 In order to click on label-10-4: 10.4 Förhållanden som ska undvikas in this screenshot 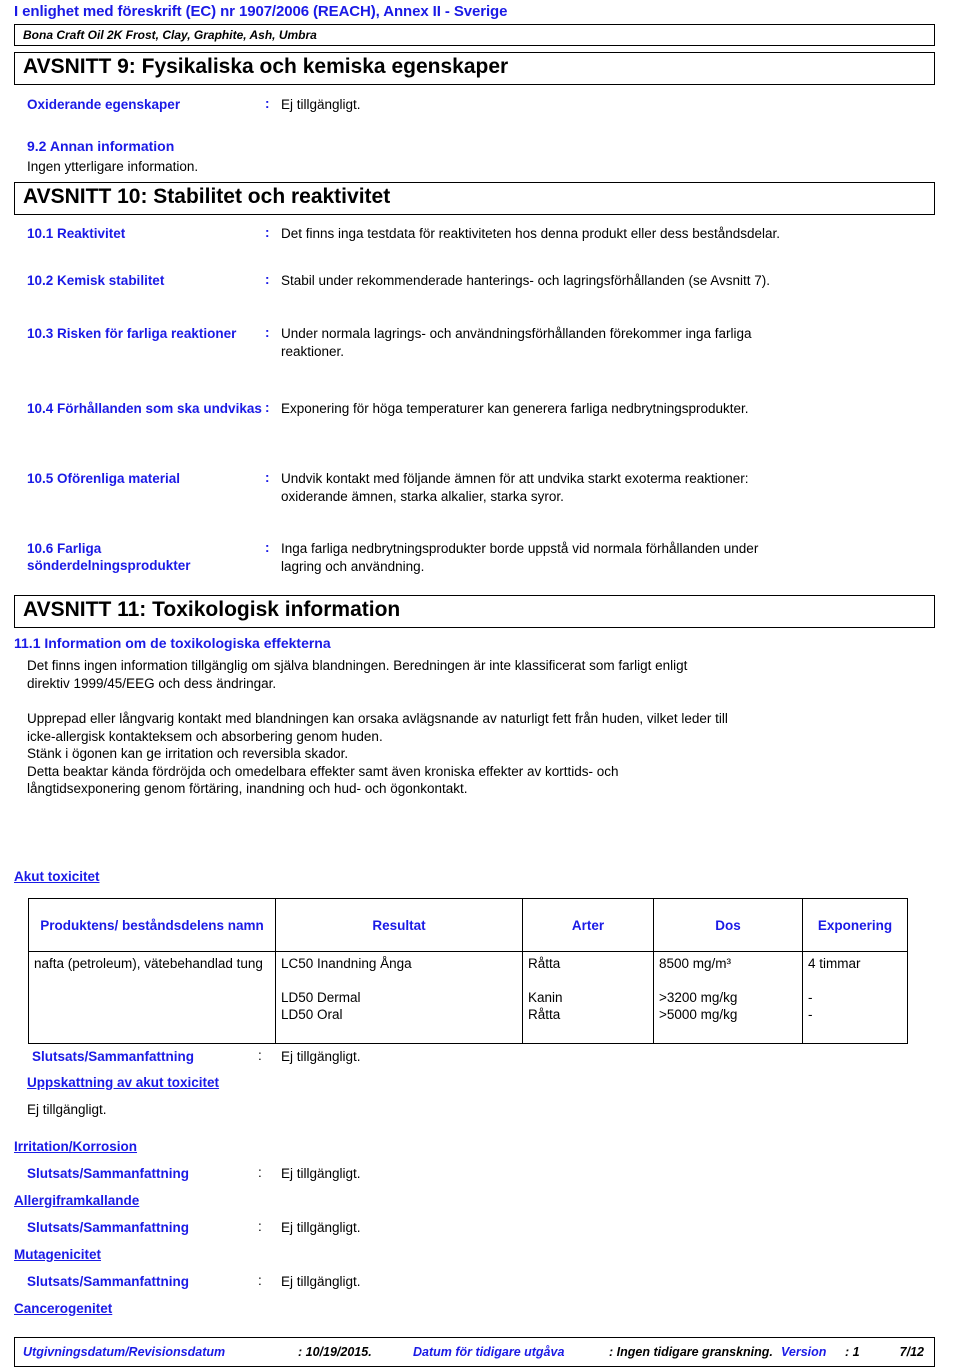, I will do `click(144, 408)`.